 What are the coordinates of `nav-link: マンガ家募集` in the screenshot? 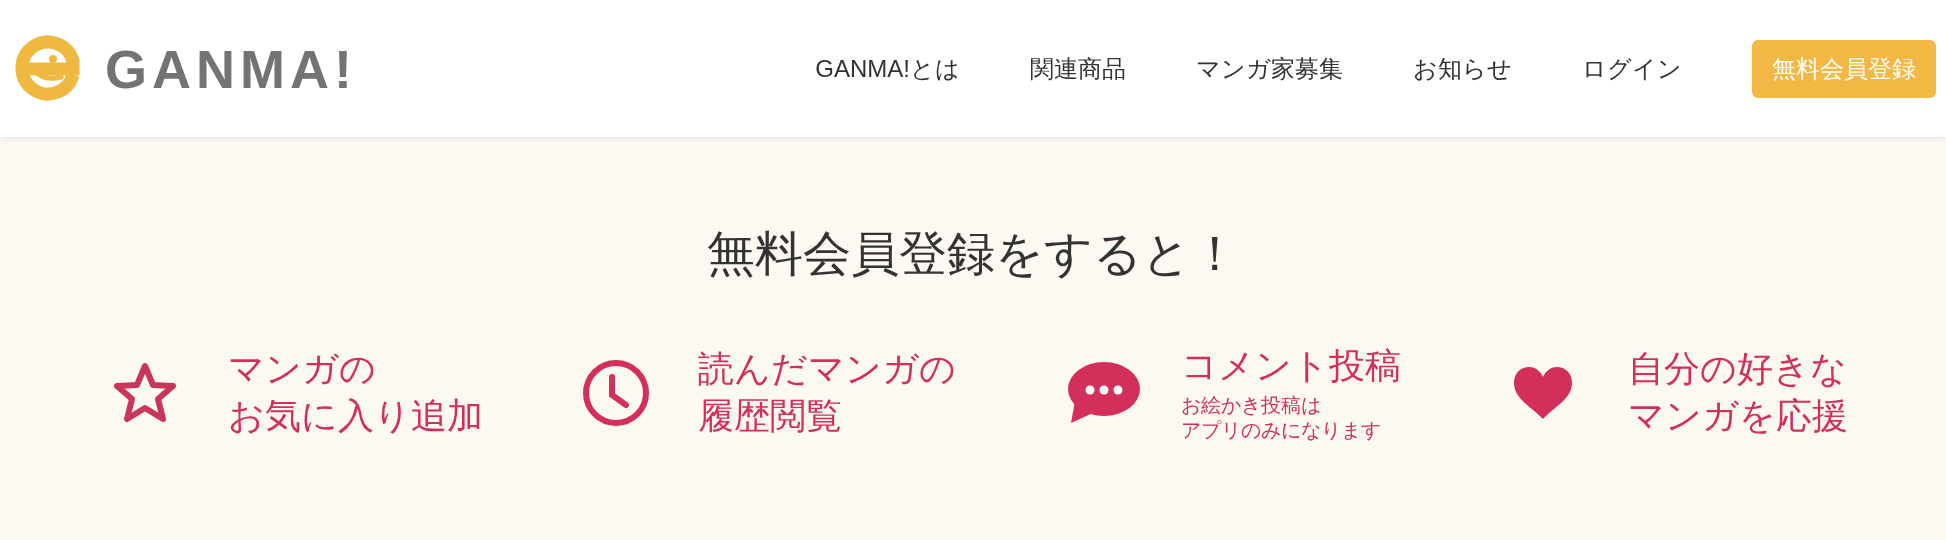 It's located at (1269, 68).